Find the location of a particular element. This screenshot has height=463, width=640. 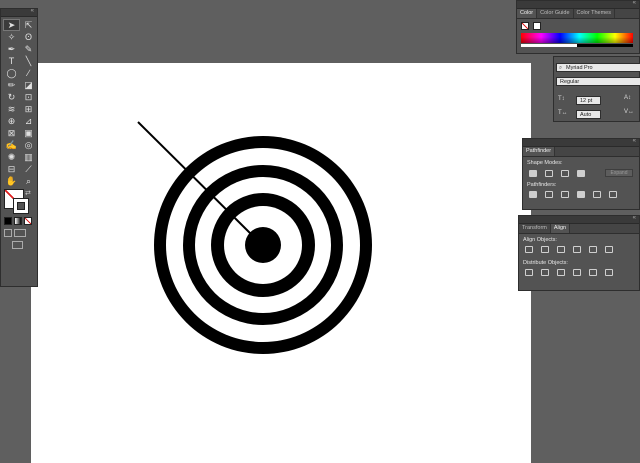

font-family-field: ⌕ Myriad Pro is located at coordinates (598, 67).